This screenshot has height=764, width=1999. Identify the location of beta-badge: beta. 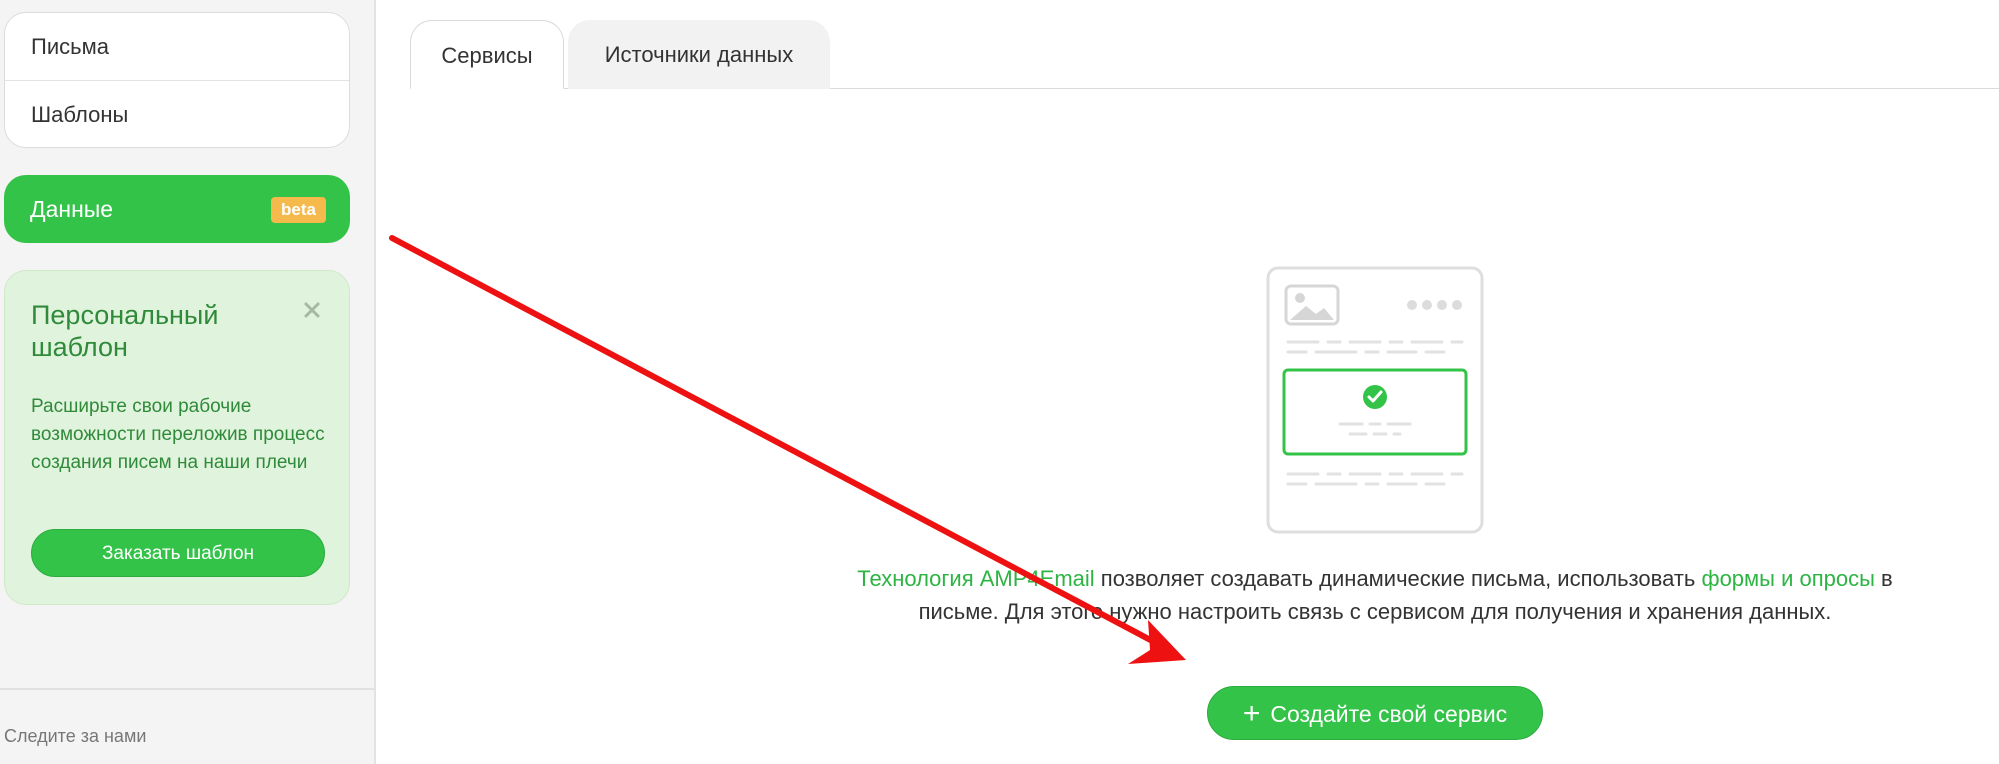
(298, 210).